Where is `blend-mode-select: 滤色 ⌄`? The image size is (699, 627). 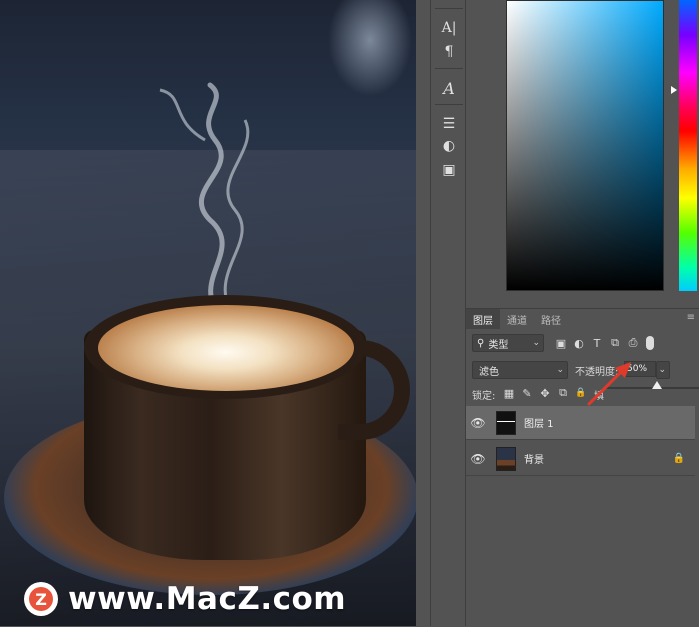 blend-mode-select: 滤色 ⌄ is located at coordinates (520, 370).